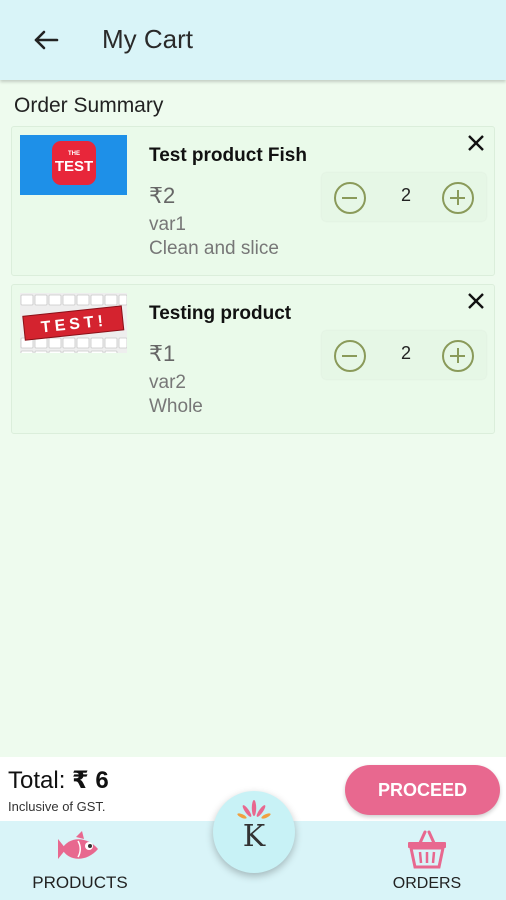 Image resolution: width=506 pixels, height=900 pixels. I want to click on home-logo-button: K, so click(254, 832).